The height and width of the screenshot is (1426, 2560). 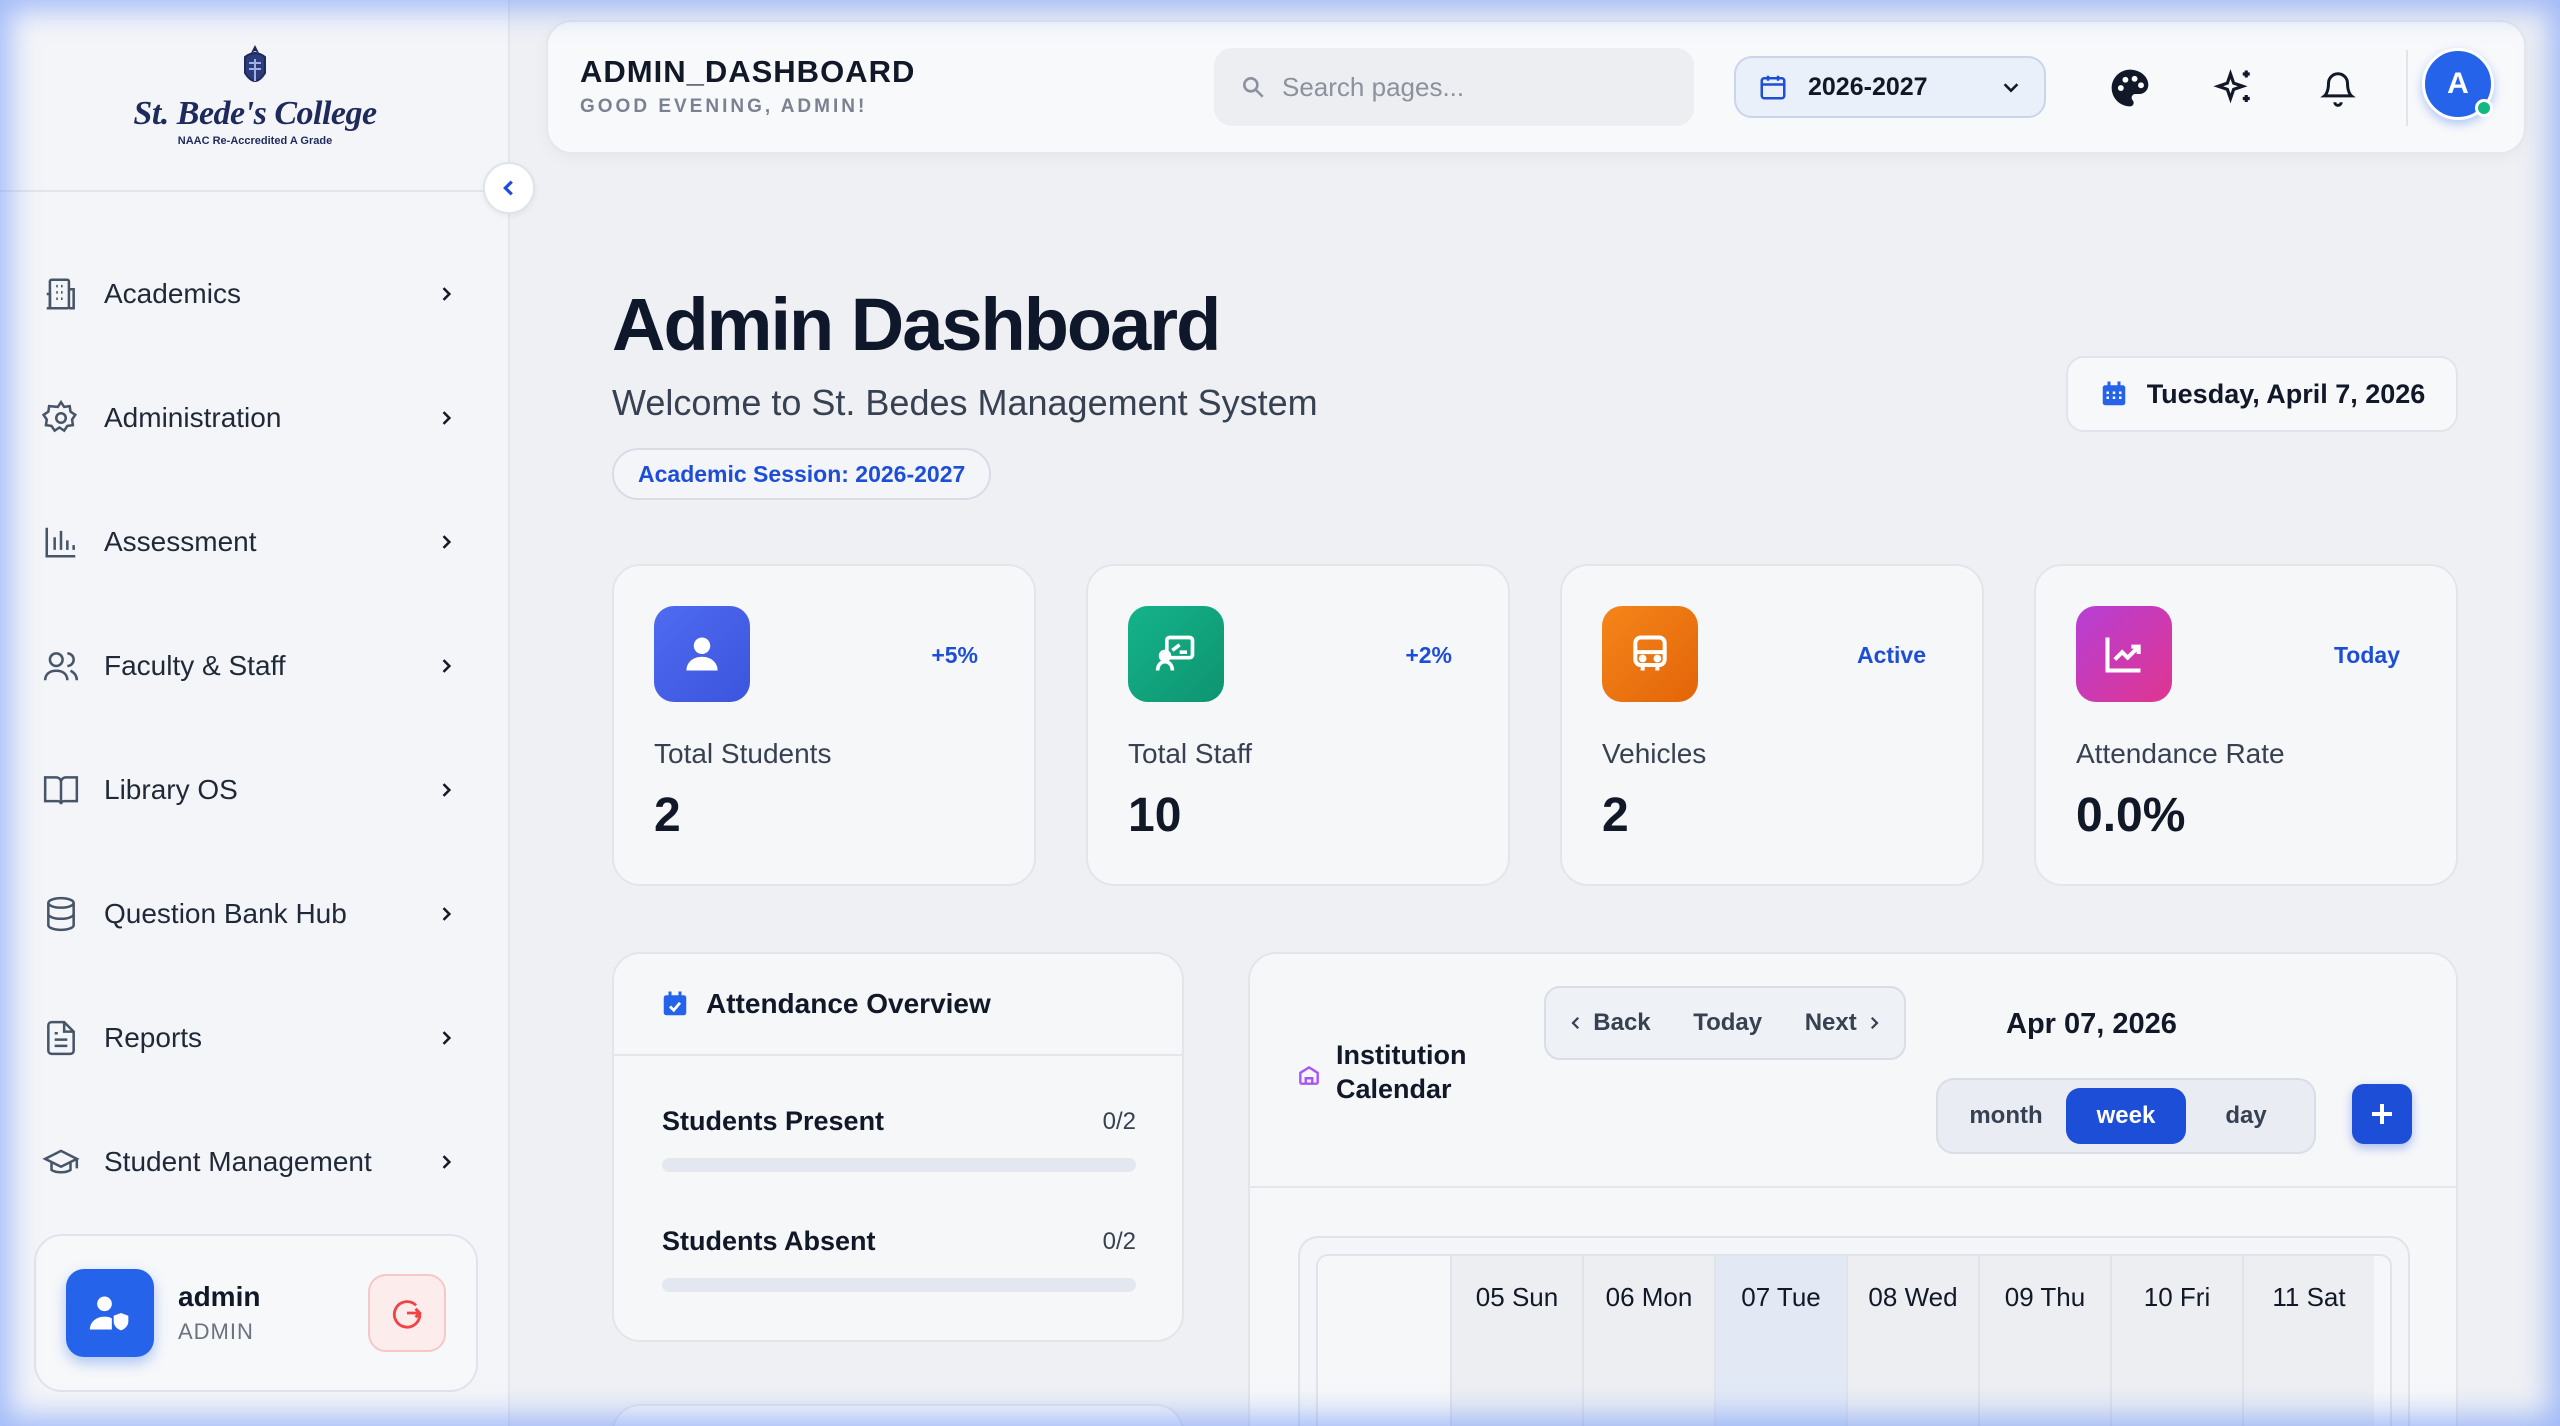 I want to click on ai-sparkles-button, so click(x=2234, y=88).